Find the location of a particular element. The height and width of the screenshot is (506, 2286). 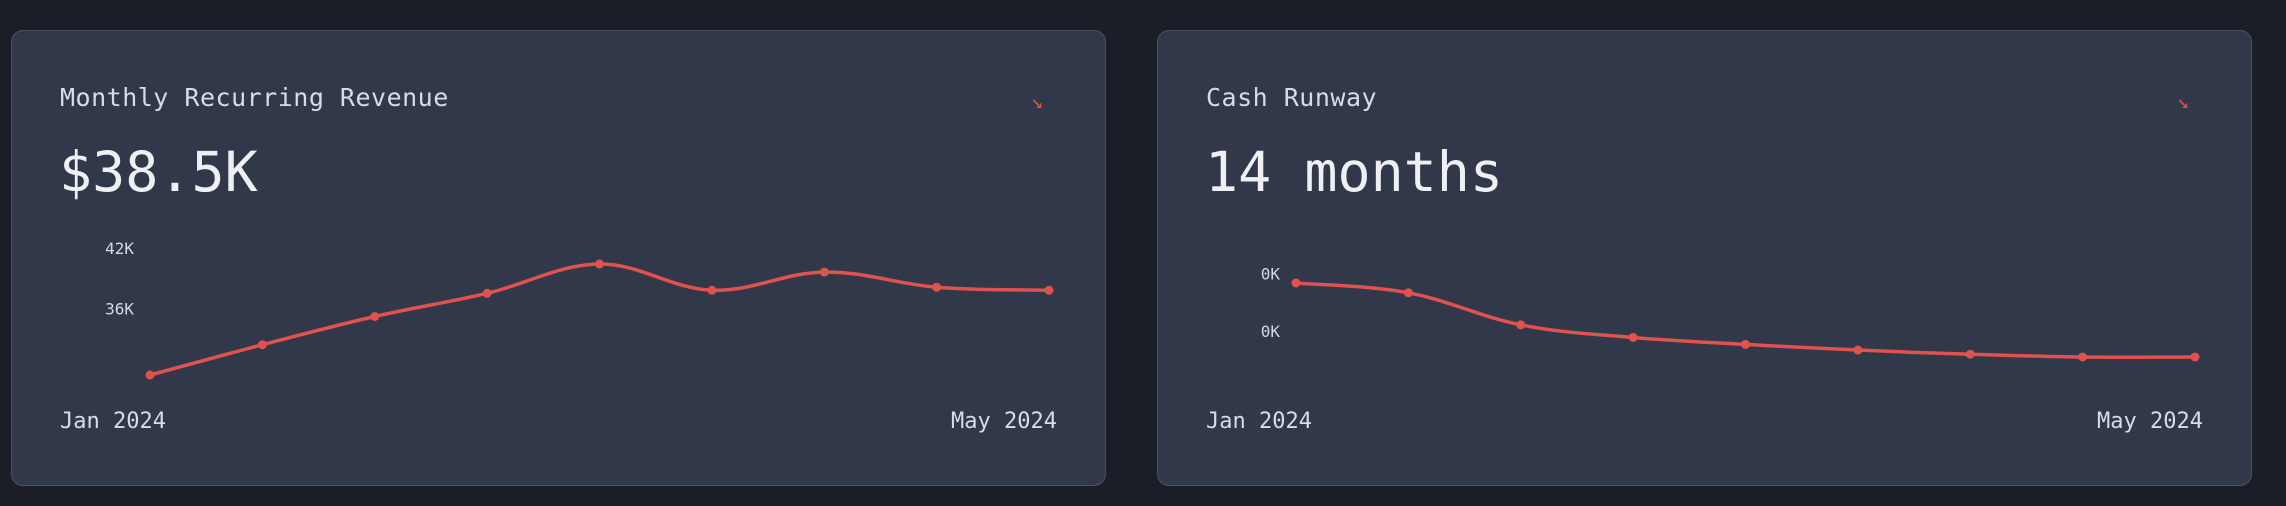

y-tick-label: 42K is located at coordinates (119, 248).